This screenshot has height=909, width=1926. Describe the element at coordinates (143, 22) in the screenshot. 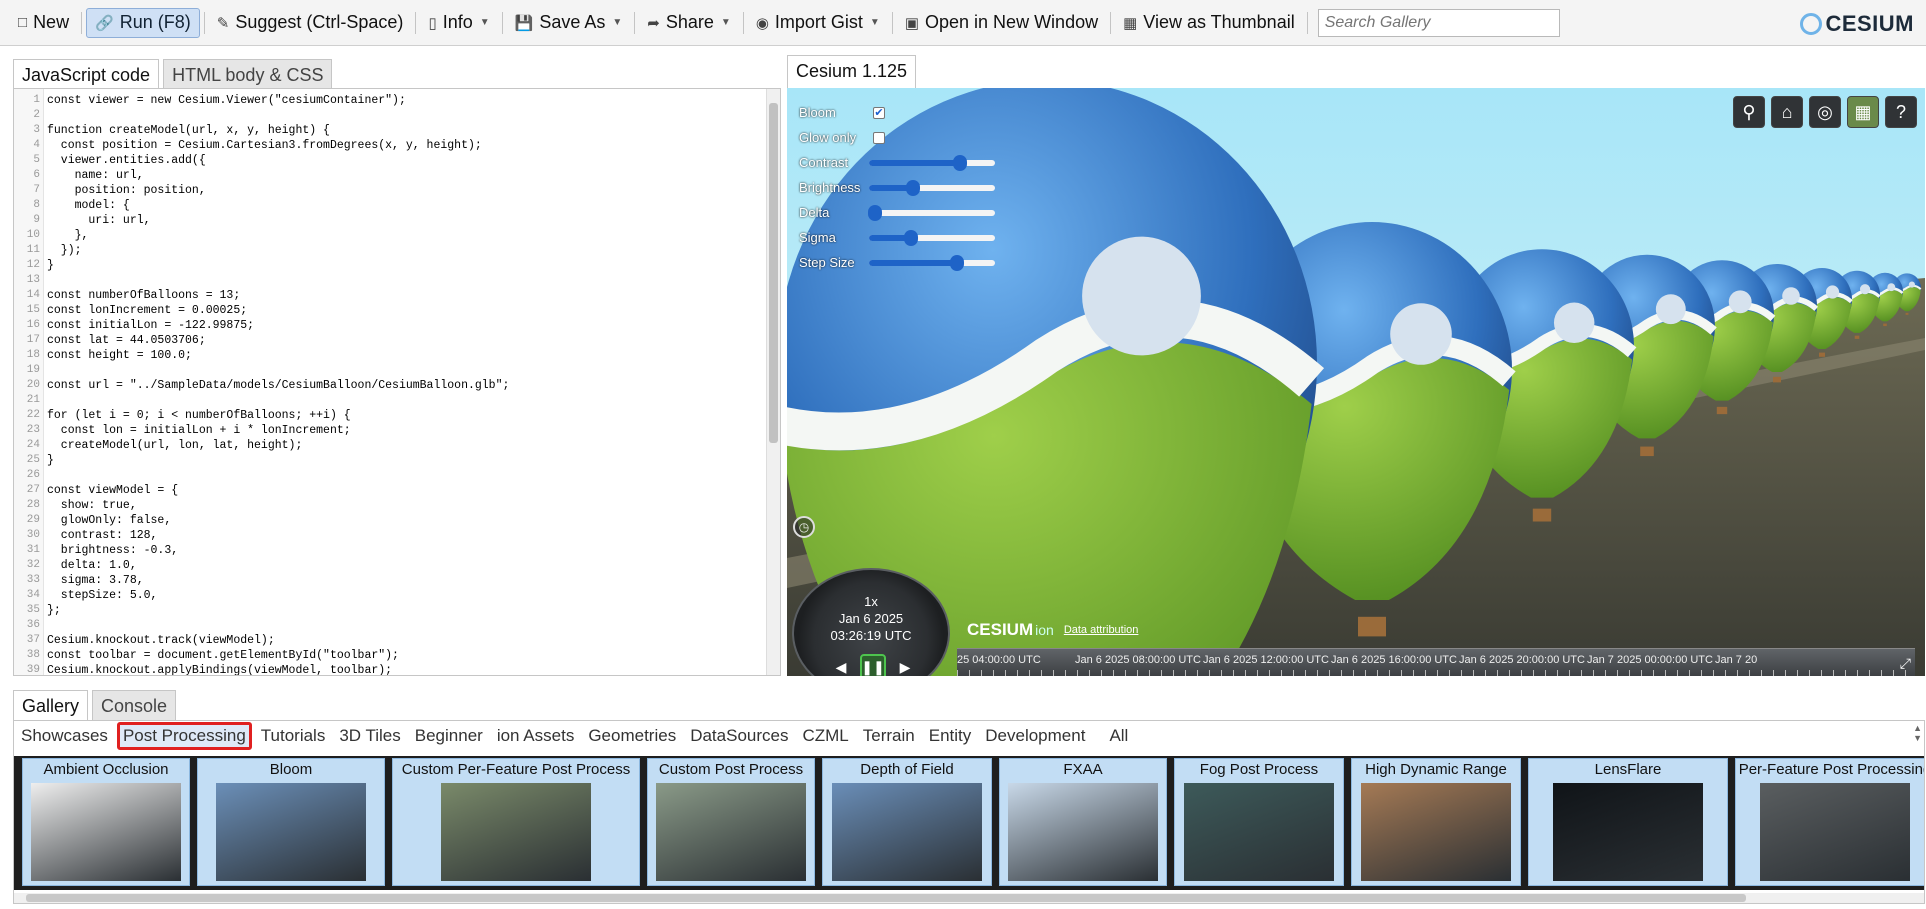

I see `run-button: 🔗 Run (F8)` at that location.